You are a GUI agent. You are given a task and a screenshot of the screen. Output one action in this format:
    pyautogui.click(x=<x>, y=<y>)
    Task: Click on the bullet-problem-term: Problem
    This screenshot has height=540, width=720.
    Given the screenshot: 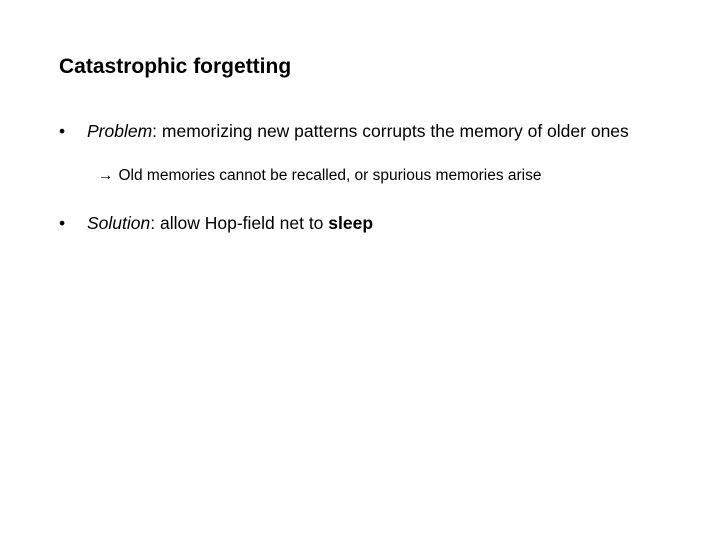 What is the action you would take?
    pyautogui.click(x=120, y=131)
    